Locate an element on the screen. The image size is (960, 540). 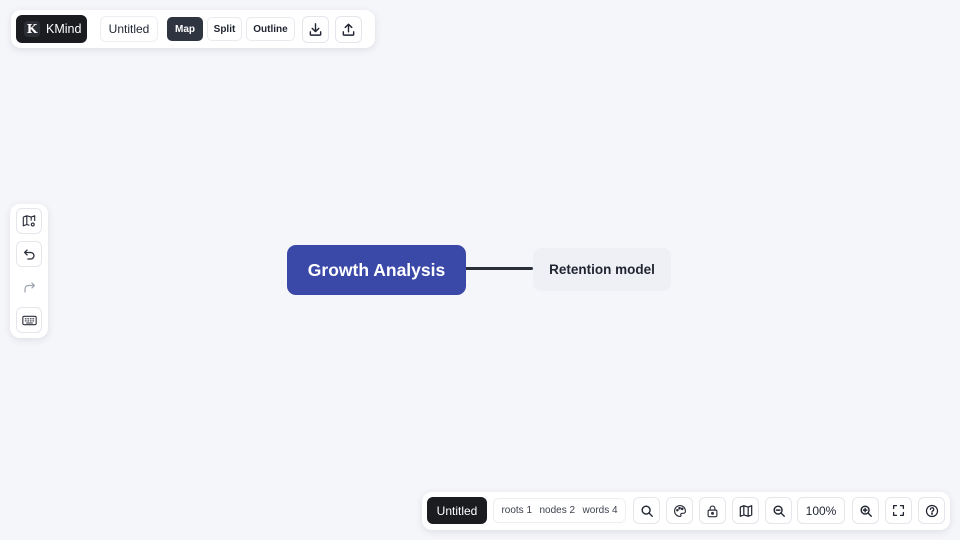
zoom-out-icon is located at coordinates (779, 511).